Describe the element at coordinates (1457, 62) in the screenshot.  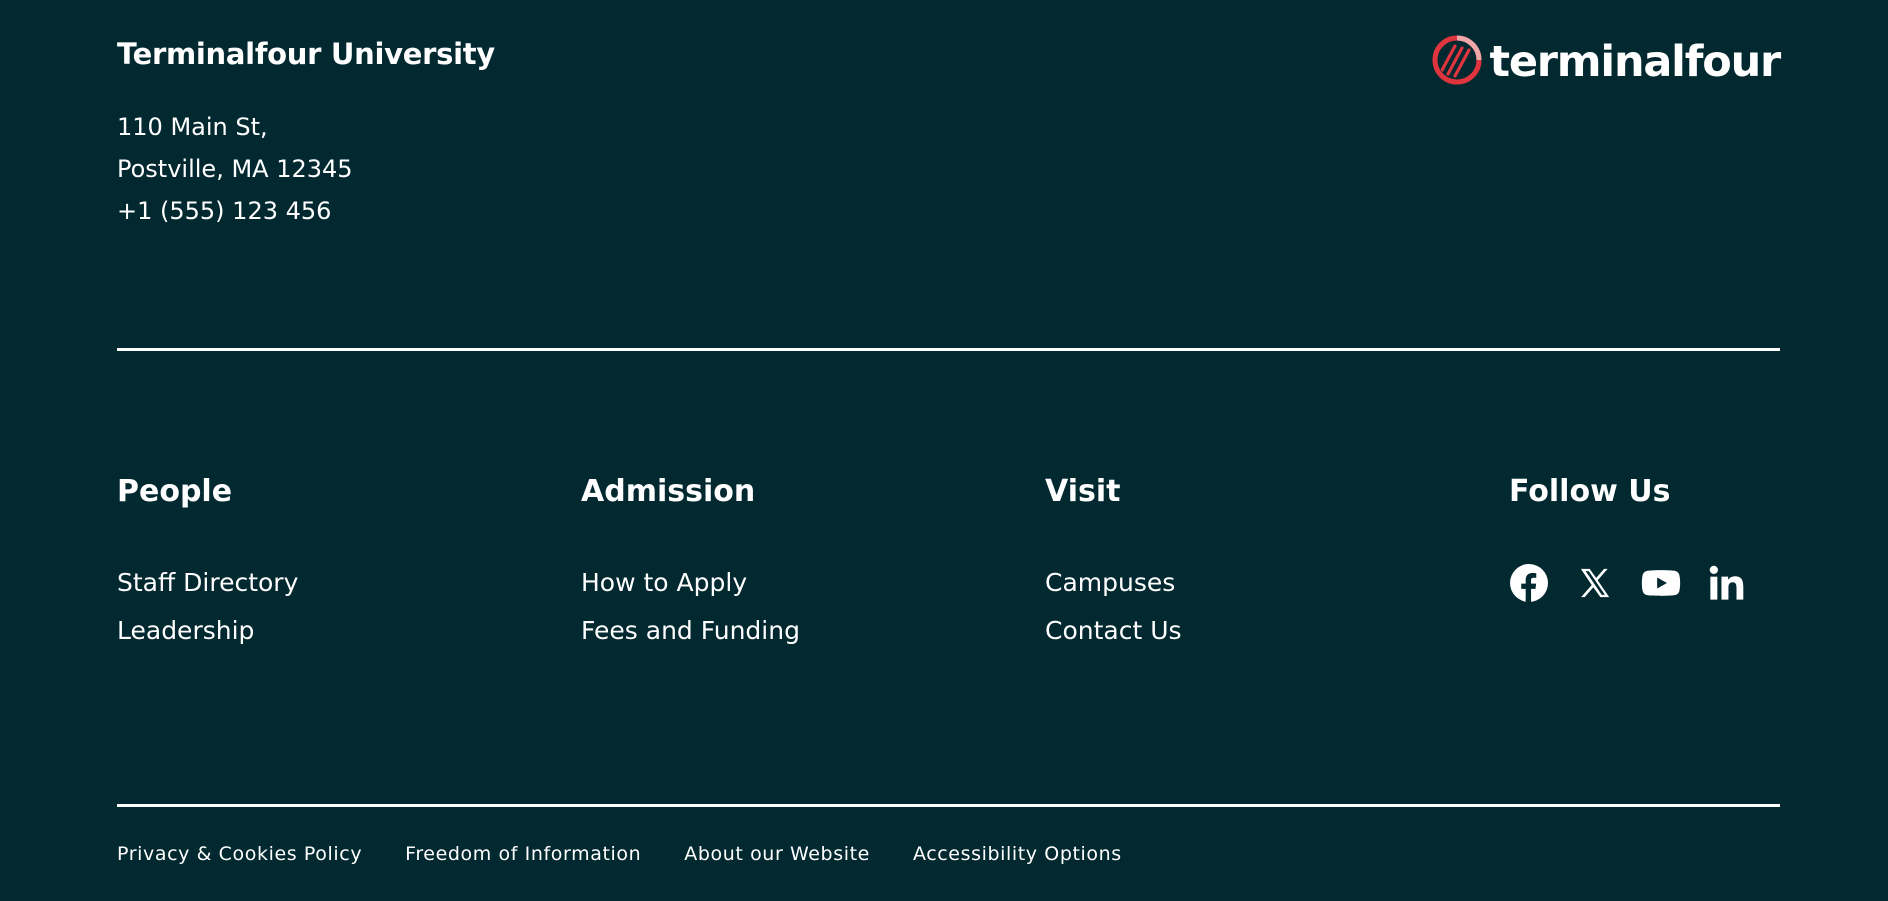
I see `terminalfour-logo-icon` at that location.